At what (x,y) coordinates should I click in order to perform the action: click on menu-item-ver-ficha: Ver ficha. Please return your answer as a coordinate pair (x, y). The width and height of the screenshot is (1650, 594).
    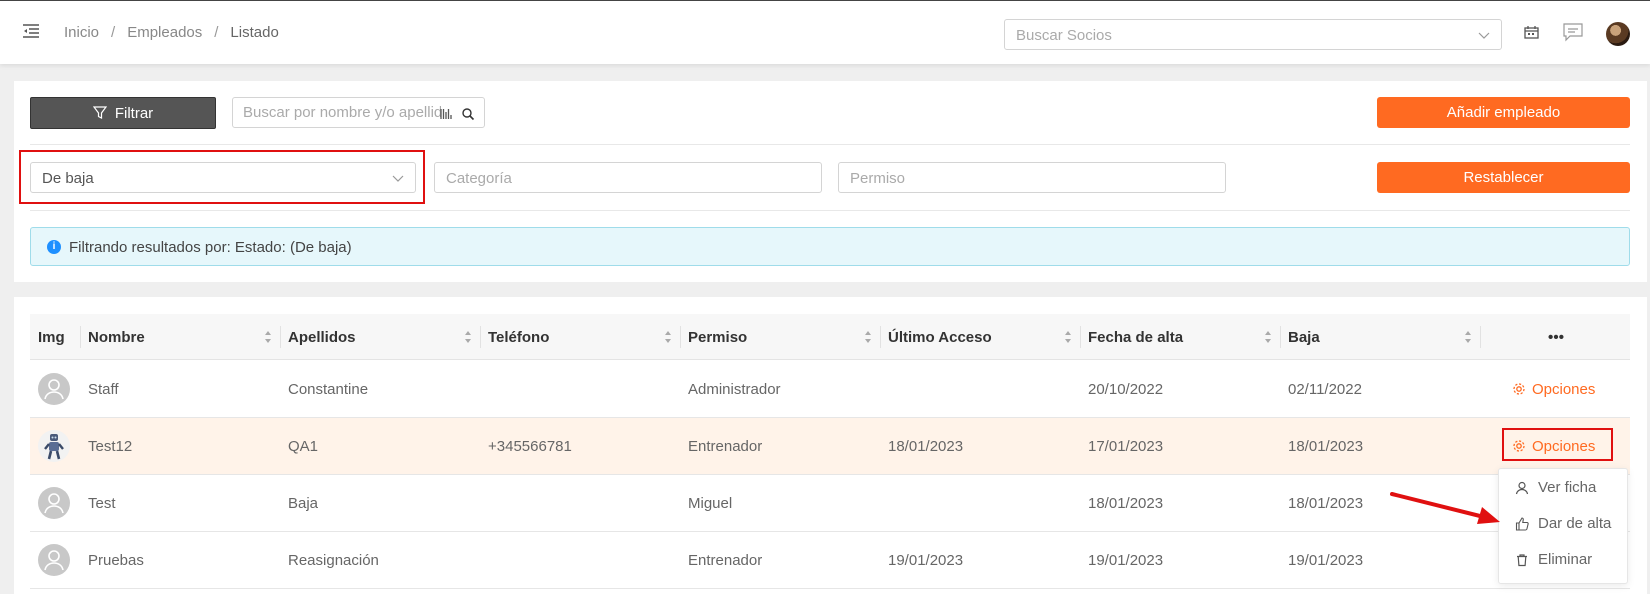
    Looking at the image, I should click on (1555, 487).